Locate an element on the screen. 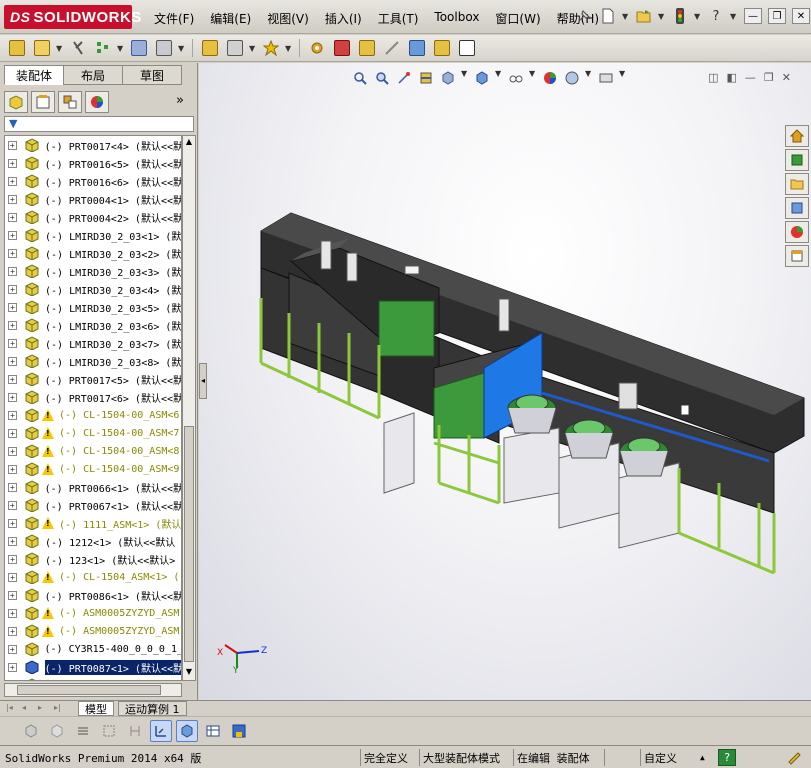 The width and height of the screenshot is (811, 768). new-document-icon is located at coordinates (608, 16).